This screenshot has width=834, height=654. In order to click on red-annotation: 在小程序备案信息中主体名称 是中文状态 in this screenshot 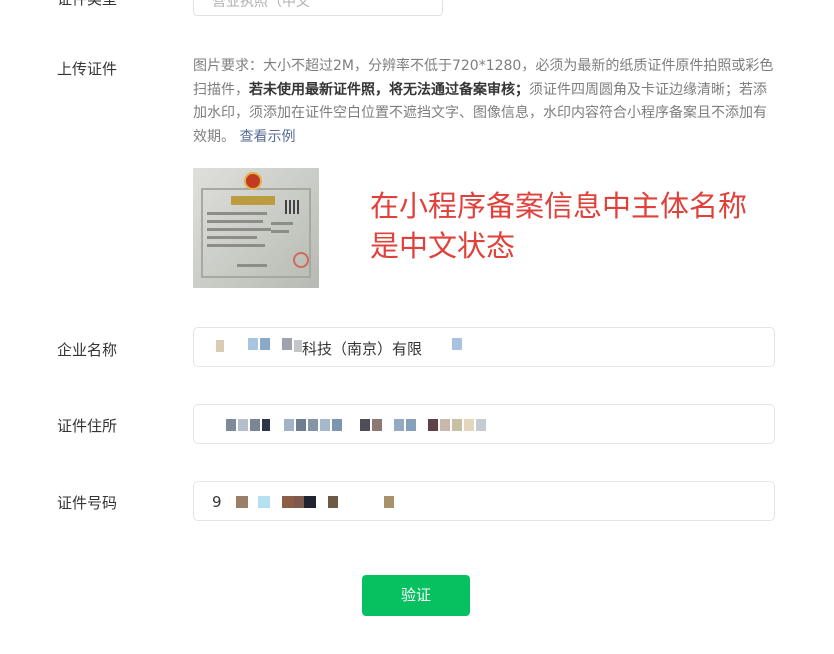, I will do `click(580, 226)`.